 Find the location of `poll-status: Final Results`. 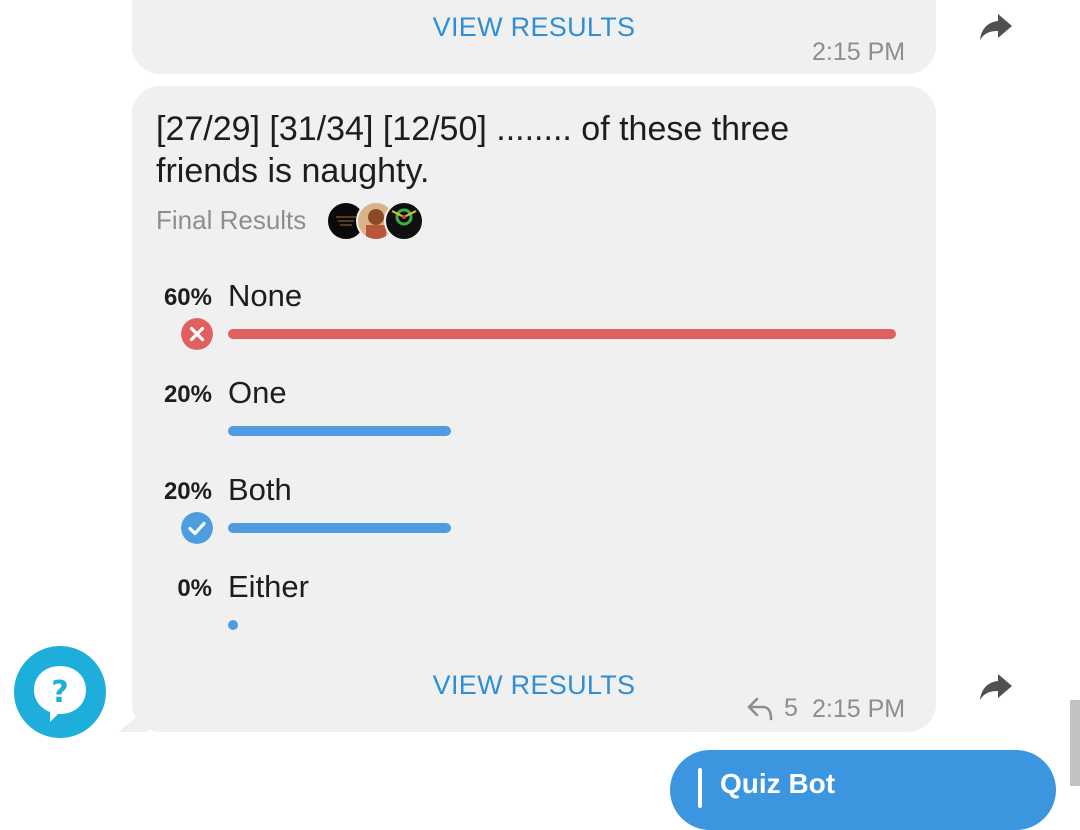

poll-status: Final Results is located at coordinates (231, 220).